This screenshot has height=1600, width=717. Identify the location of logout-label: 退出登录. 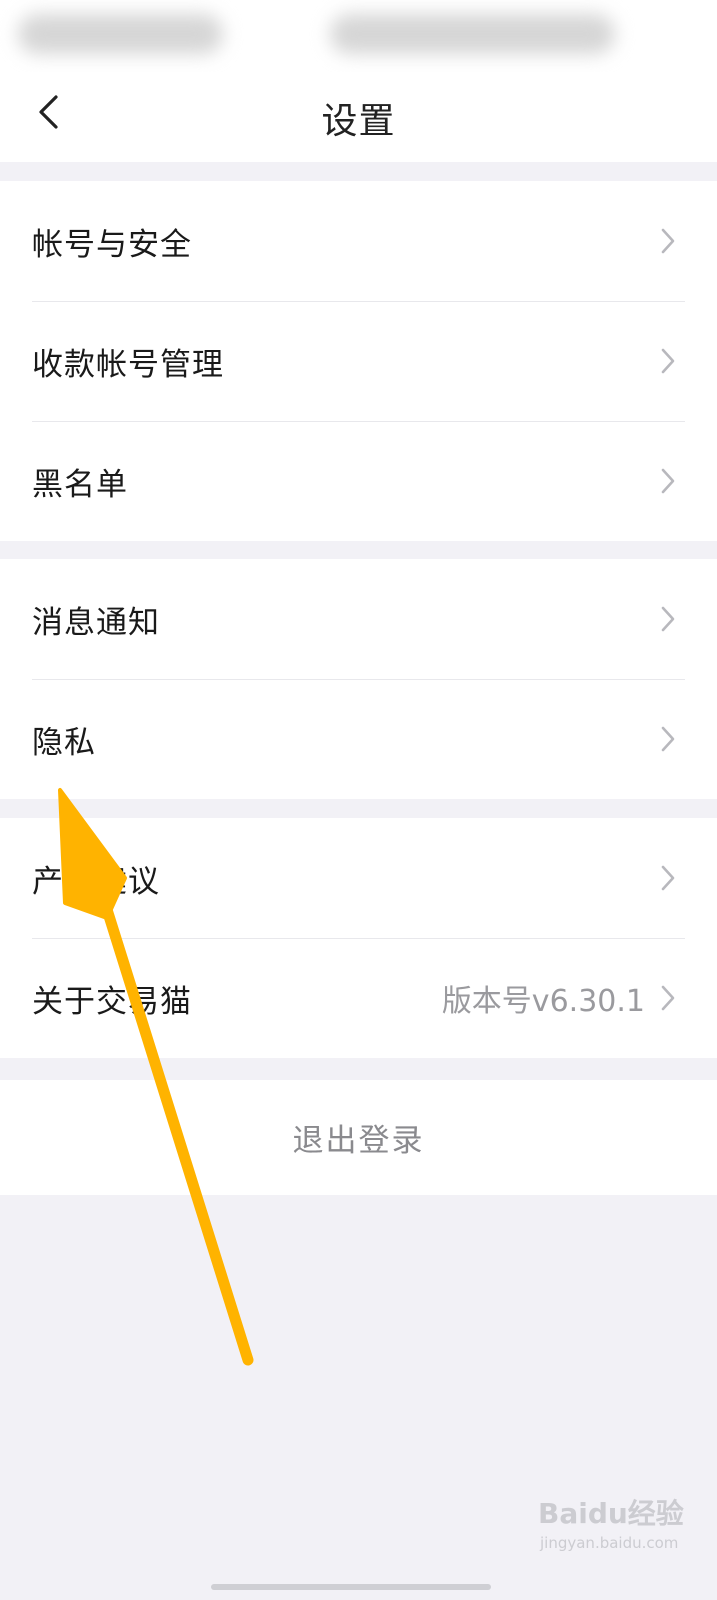
(358, 1141).